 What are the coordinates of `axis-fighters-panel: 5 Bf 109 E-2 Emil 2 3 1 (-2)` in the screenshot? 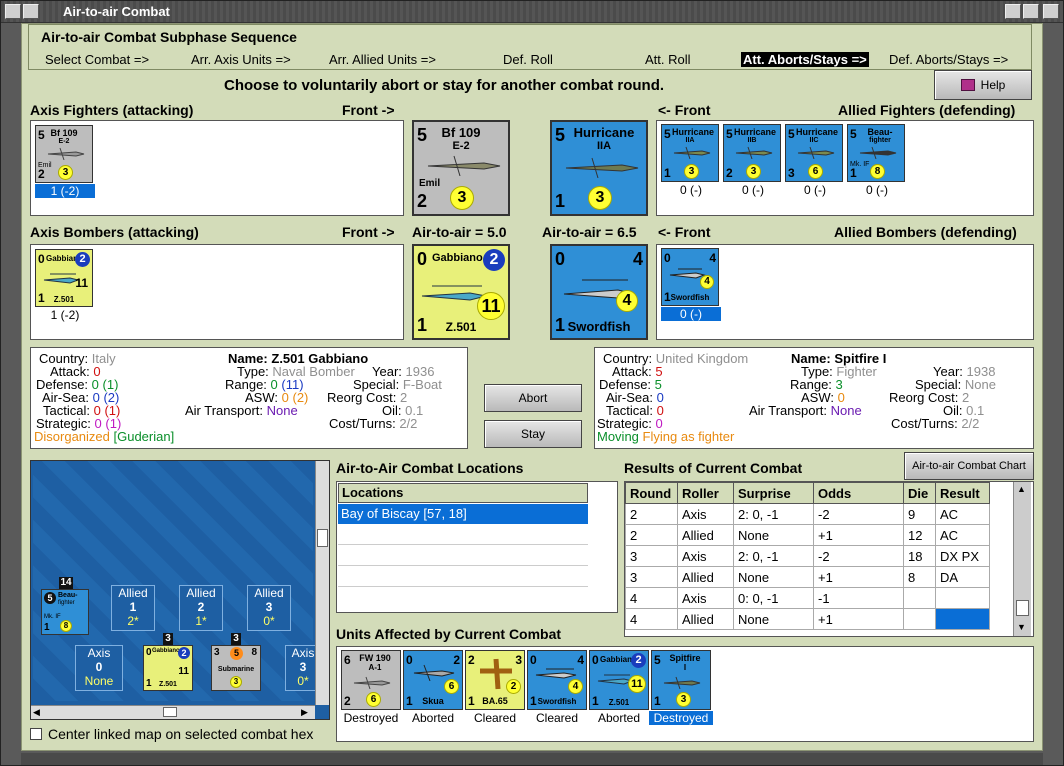 It's located at (217, 168).